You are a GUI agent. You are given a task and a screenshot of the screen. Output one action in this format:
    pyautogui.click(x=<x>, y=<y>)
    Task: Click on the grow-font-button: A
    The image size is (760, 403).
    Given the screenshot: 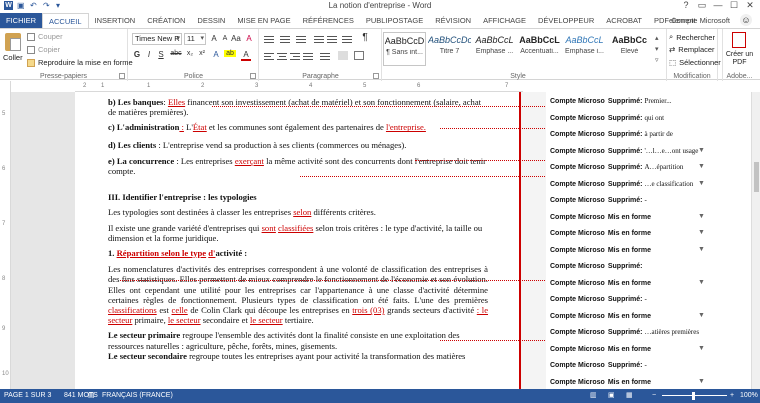 What is the action you would take?
    pyautogui.click(x=214, y=38)
    